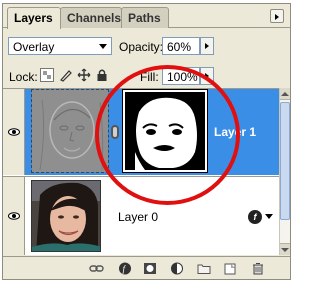  What do you see at coordinates (230, 268) in the screenshot?
I see `new-layer-icon` at bounding box center [230, 268].